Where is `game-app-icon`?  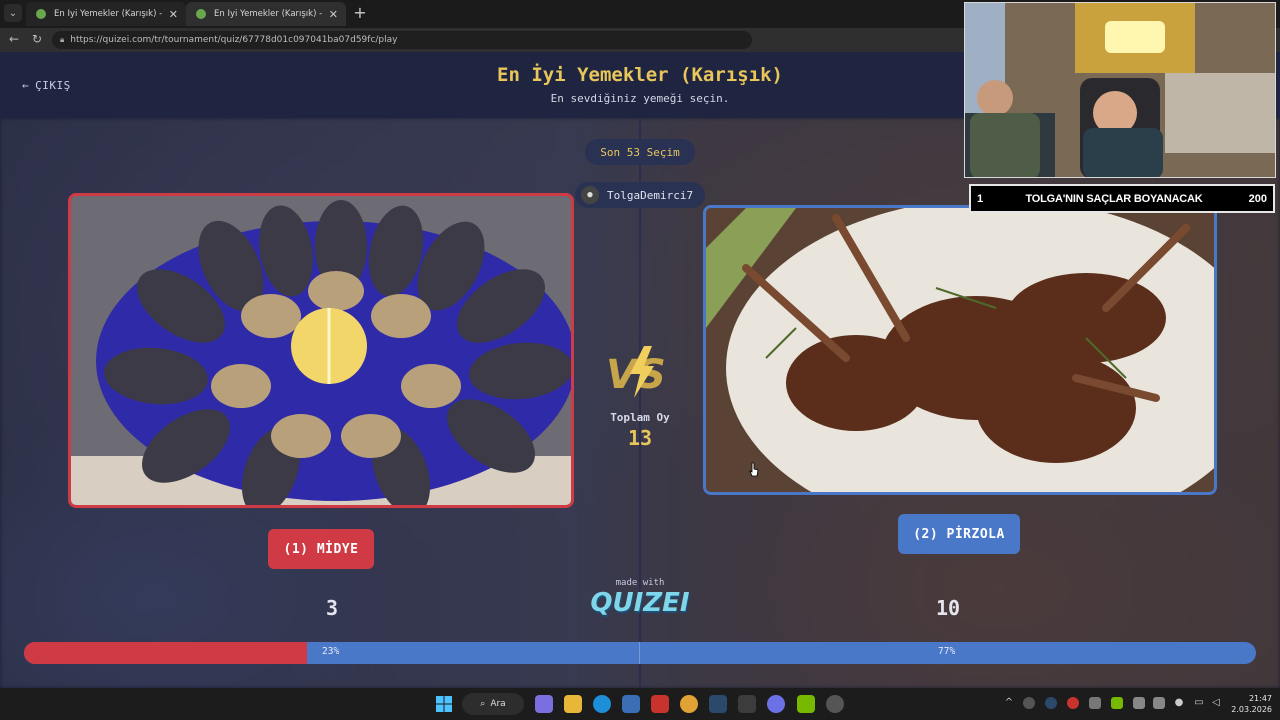 game-app-icon is located at coordinates (660, 704).